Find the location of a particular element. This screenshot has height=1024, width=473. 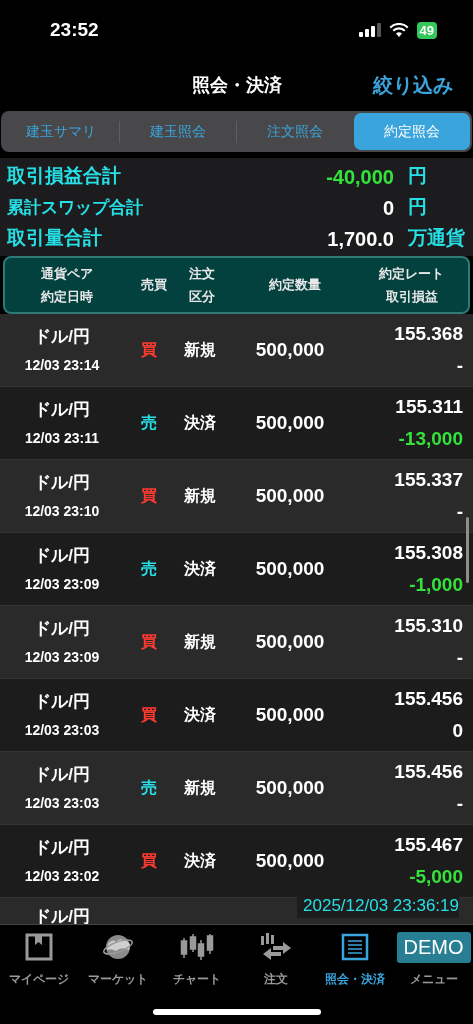

trade-profit: 0 is located at coordinates (457, 731).